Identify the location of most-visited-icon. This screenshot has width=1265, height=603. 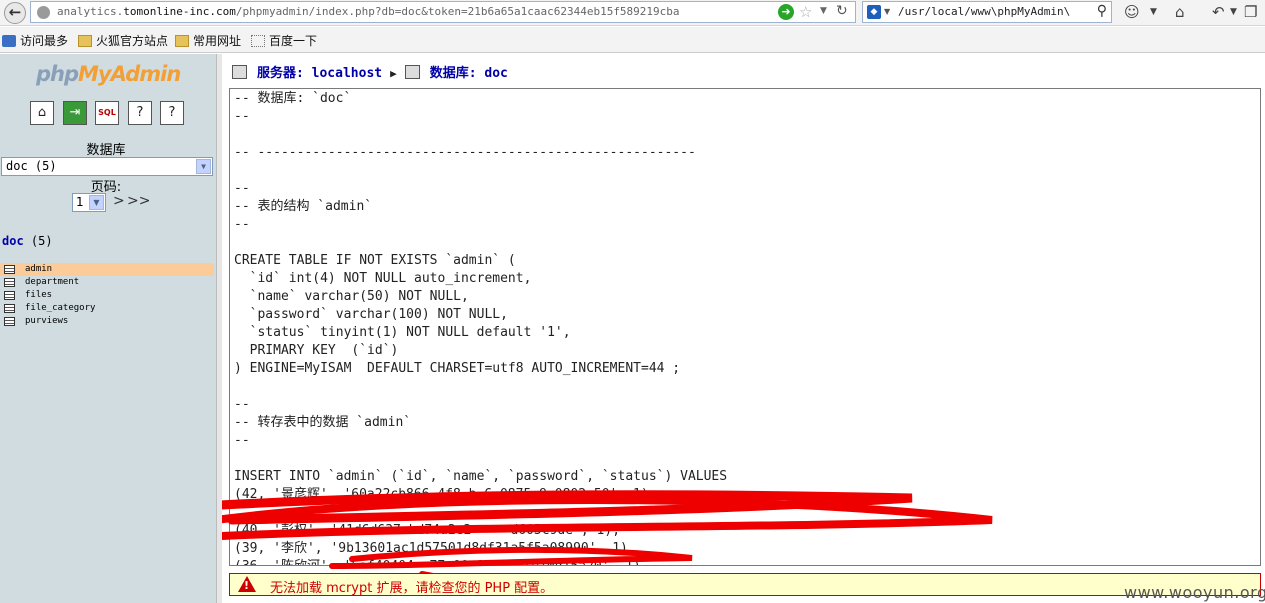
(9, 41).